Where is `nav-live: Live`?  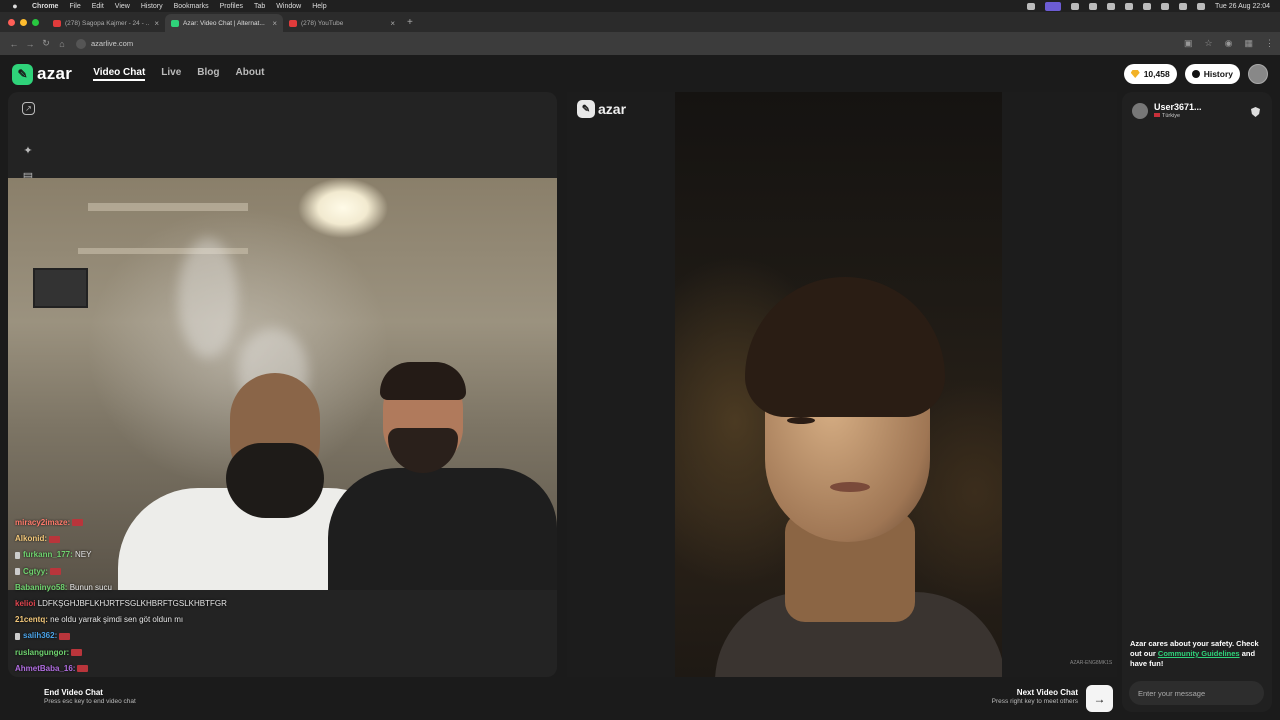 nav-live: Live is located at coordinates (171, 74).